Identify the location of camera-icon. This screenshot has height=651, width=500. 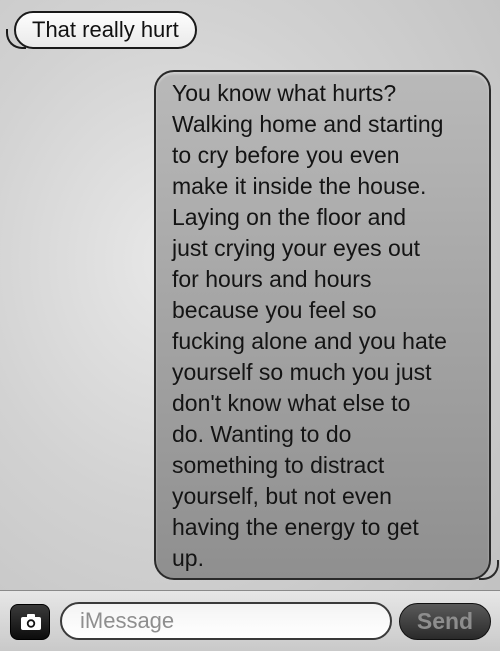
(31, 622).